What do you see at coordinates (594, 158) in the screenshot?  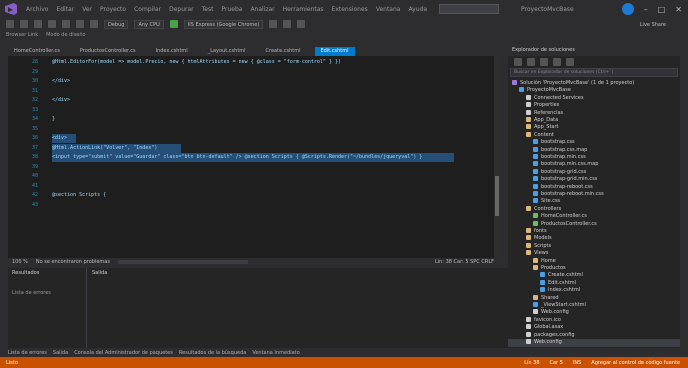 I see `tree-item: bootstrap.min.css` at bounding box center [594, 158].